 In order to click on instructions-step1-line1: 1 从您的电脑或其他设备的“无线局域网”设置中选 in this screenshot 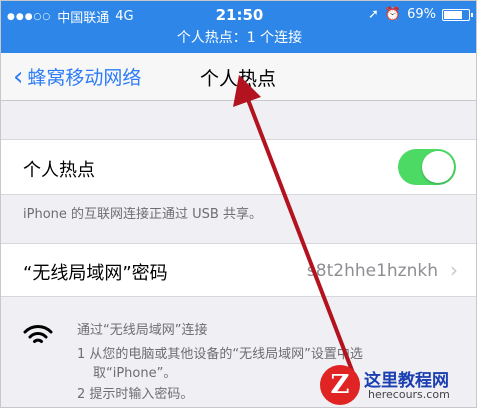, I will do `click(220, 354)`.